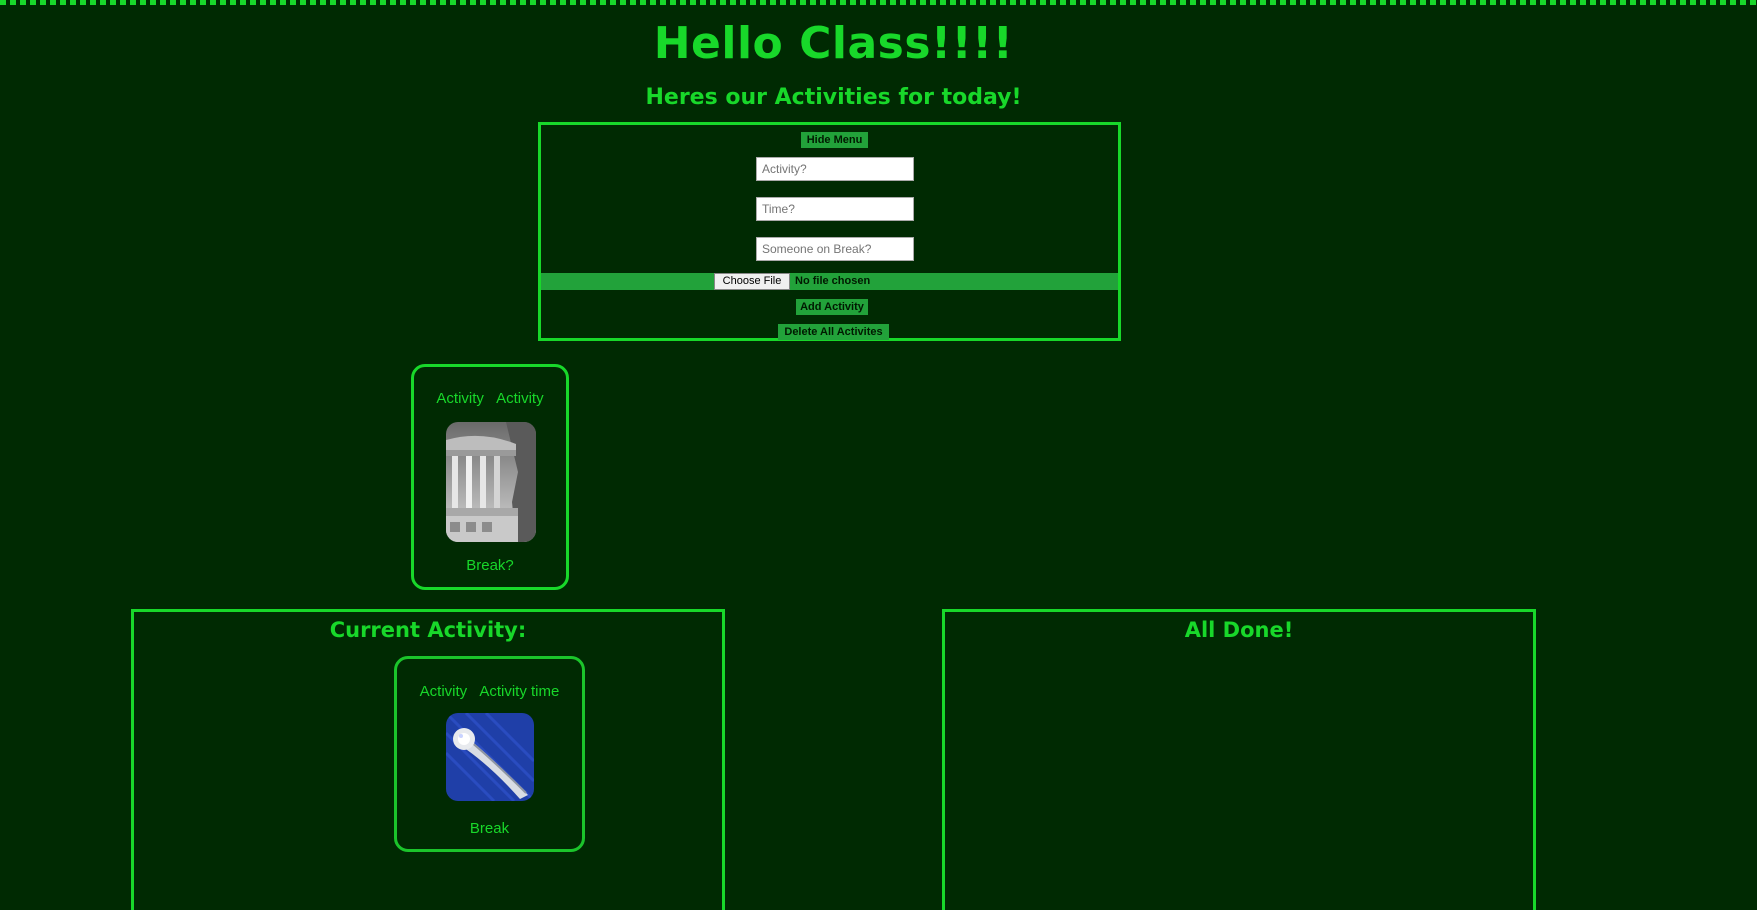  I want to click on activity-input, so click(835, 169).